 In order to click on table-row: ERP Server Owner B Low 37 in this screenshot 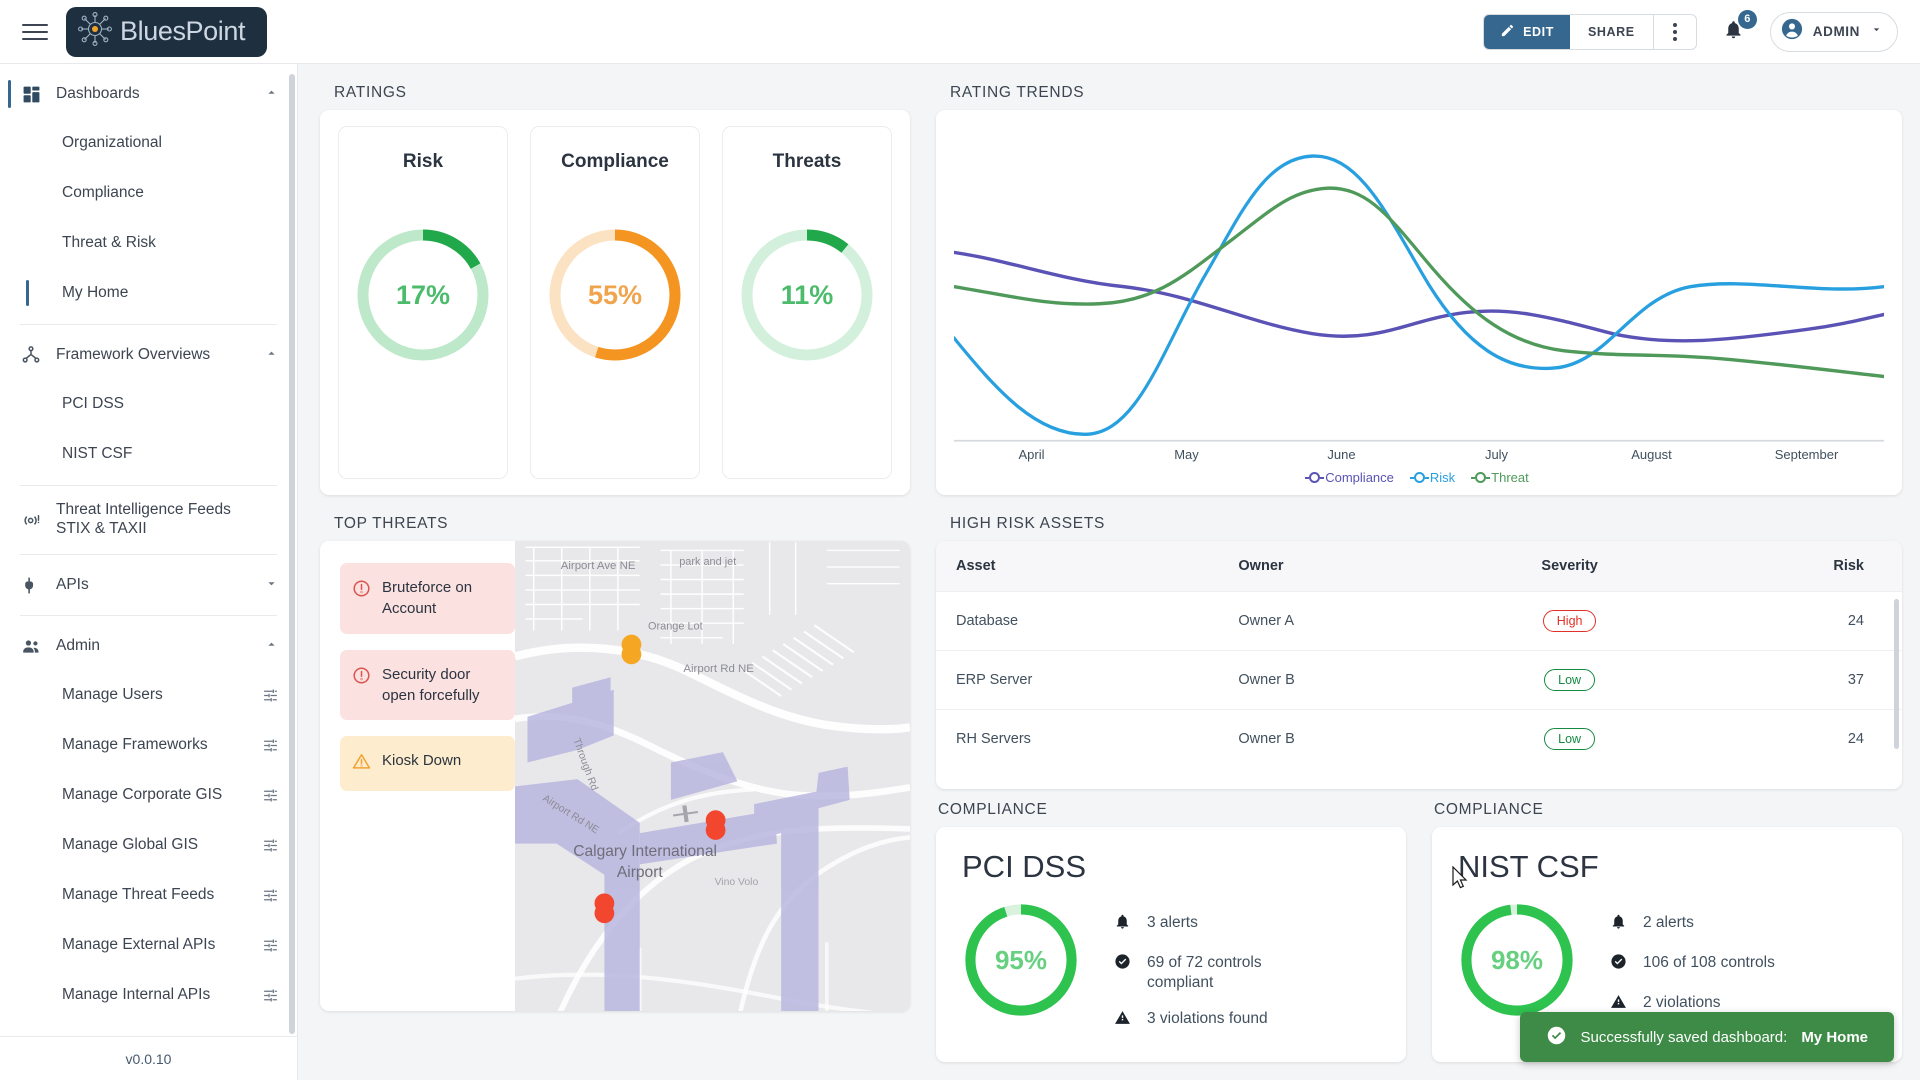, I will do `click(1419, 680)`.